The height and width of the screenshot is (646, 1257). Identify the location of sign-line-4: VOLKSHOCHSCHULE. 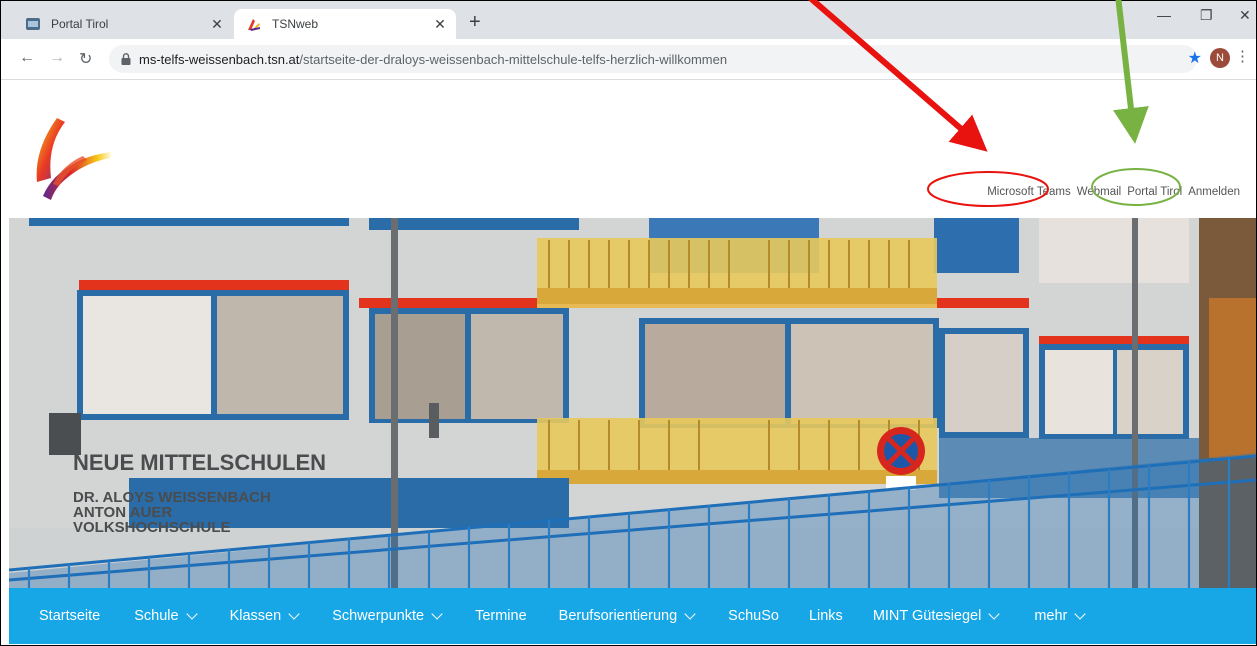
(152, 527).